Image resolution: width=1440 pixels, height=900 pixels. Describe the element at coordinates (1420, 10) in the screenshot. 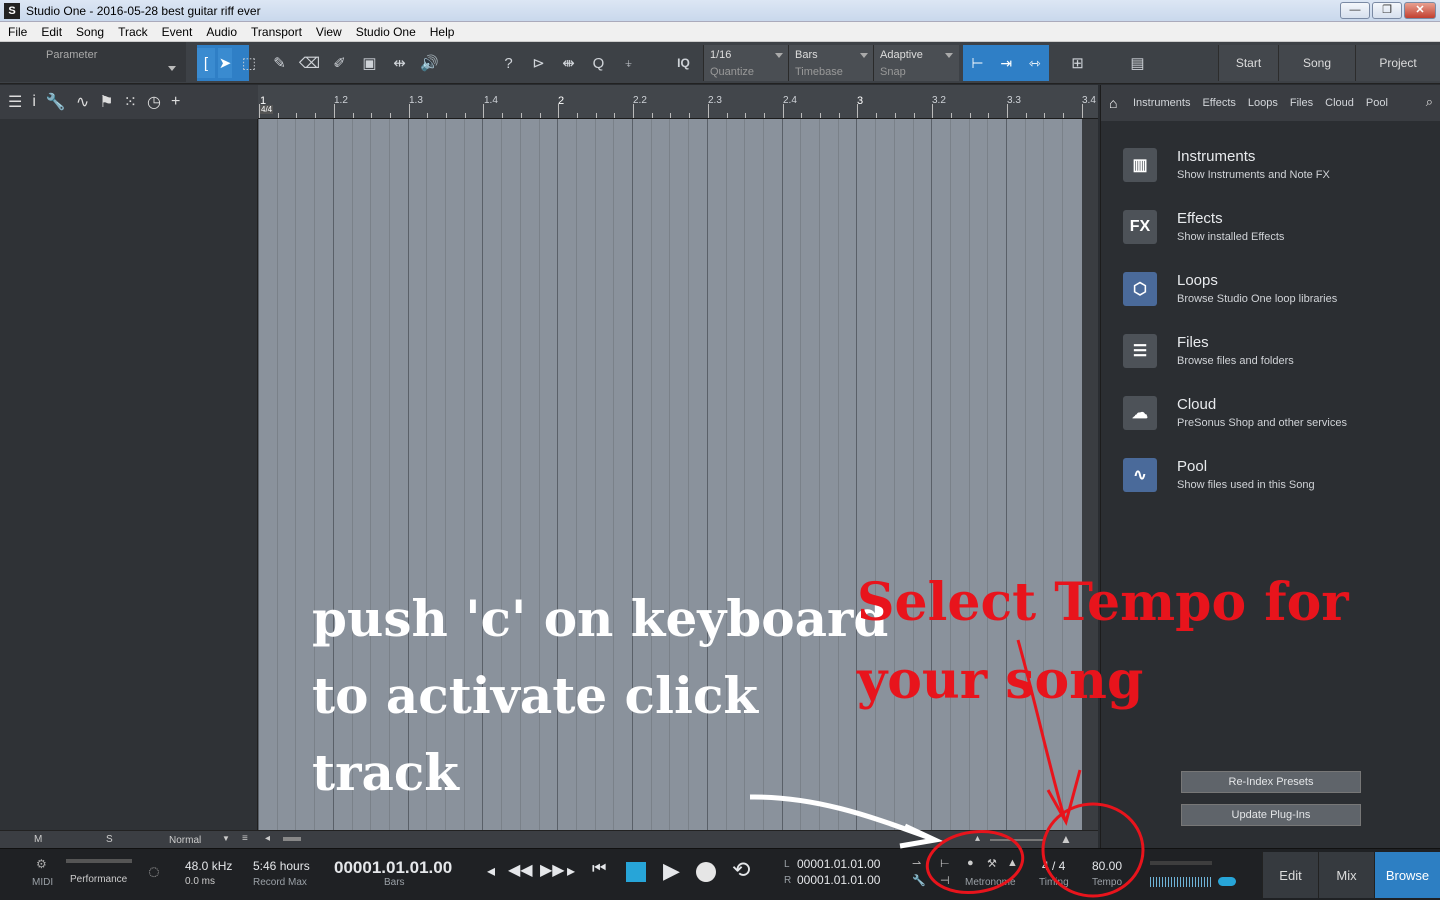

I see `close-button: ✕` at that location.